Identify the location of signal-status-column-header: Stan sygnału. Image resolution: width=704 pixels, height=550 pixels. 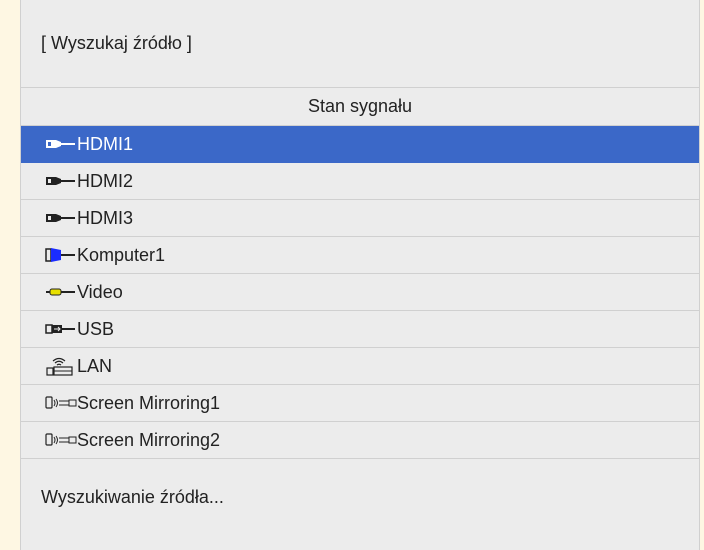
(360, 107).